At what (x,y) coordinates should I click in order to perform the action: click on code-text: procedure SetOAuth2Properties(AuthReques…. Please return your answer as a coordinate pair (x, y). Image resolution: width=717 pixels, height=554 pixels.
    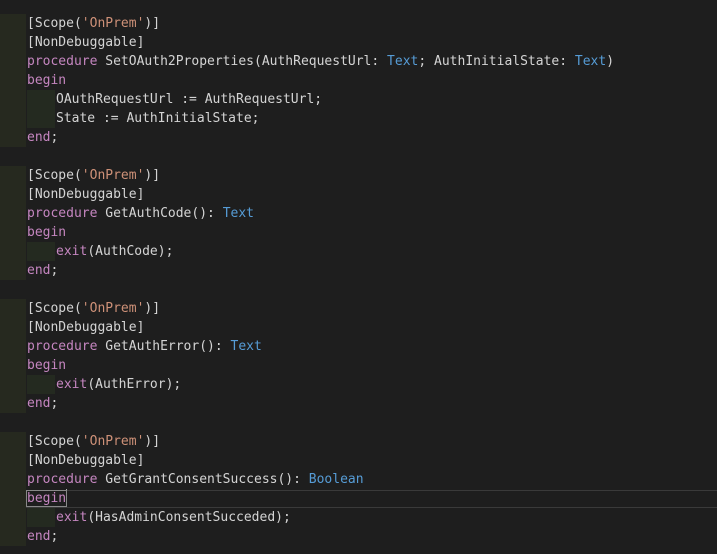
    Looking at the image, I should click on (320, 61).